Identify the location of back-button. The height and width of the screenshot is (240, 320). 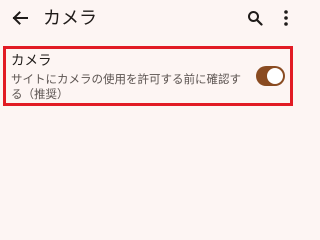
(20, 20).